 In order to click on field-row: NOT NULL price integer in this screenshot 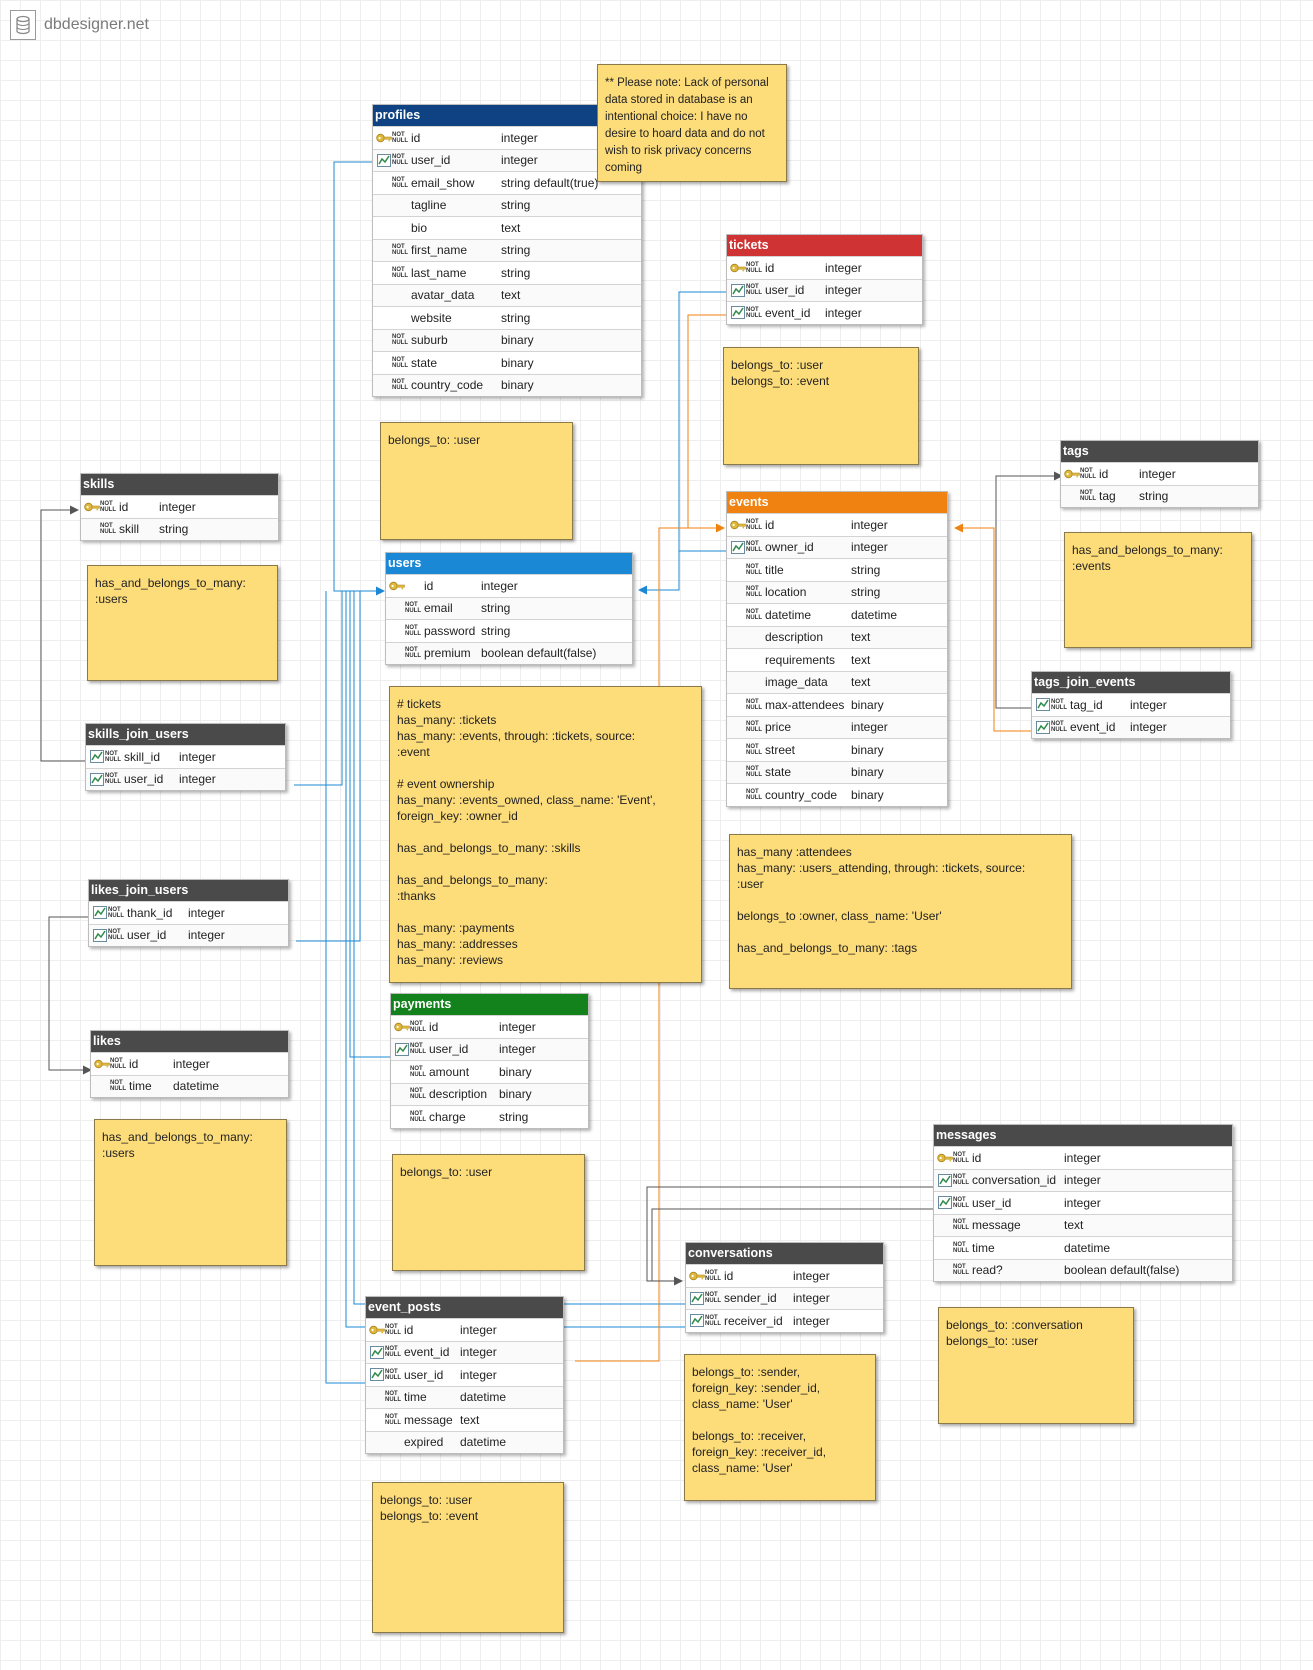, I will do `click(837, 726)`.